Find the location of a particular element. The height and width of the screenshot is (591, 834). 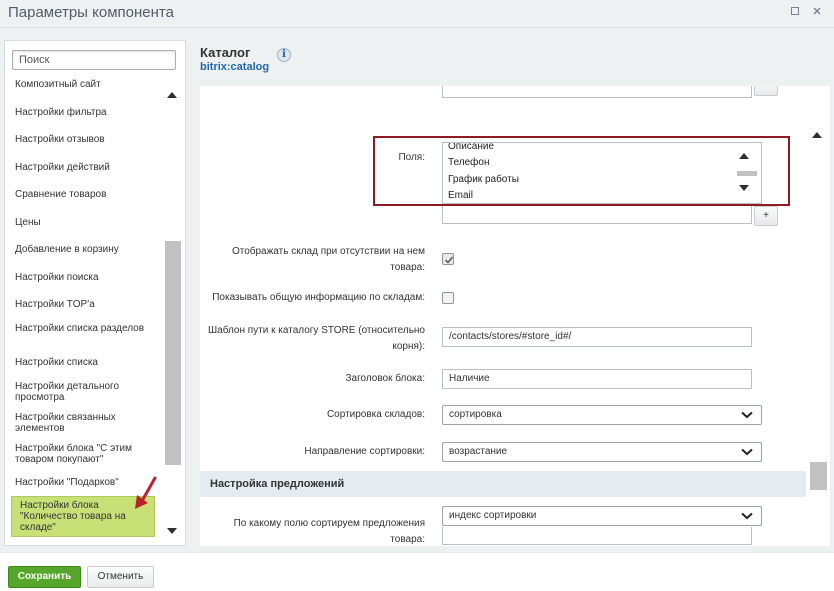

sidebar-scrollbar is located at coordinates (172, 309).